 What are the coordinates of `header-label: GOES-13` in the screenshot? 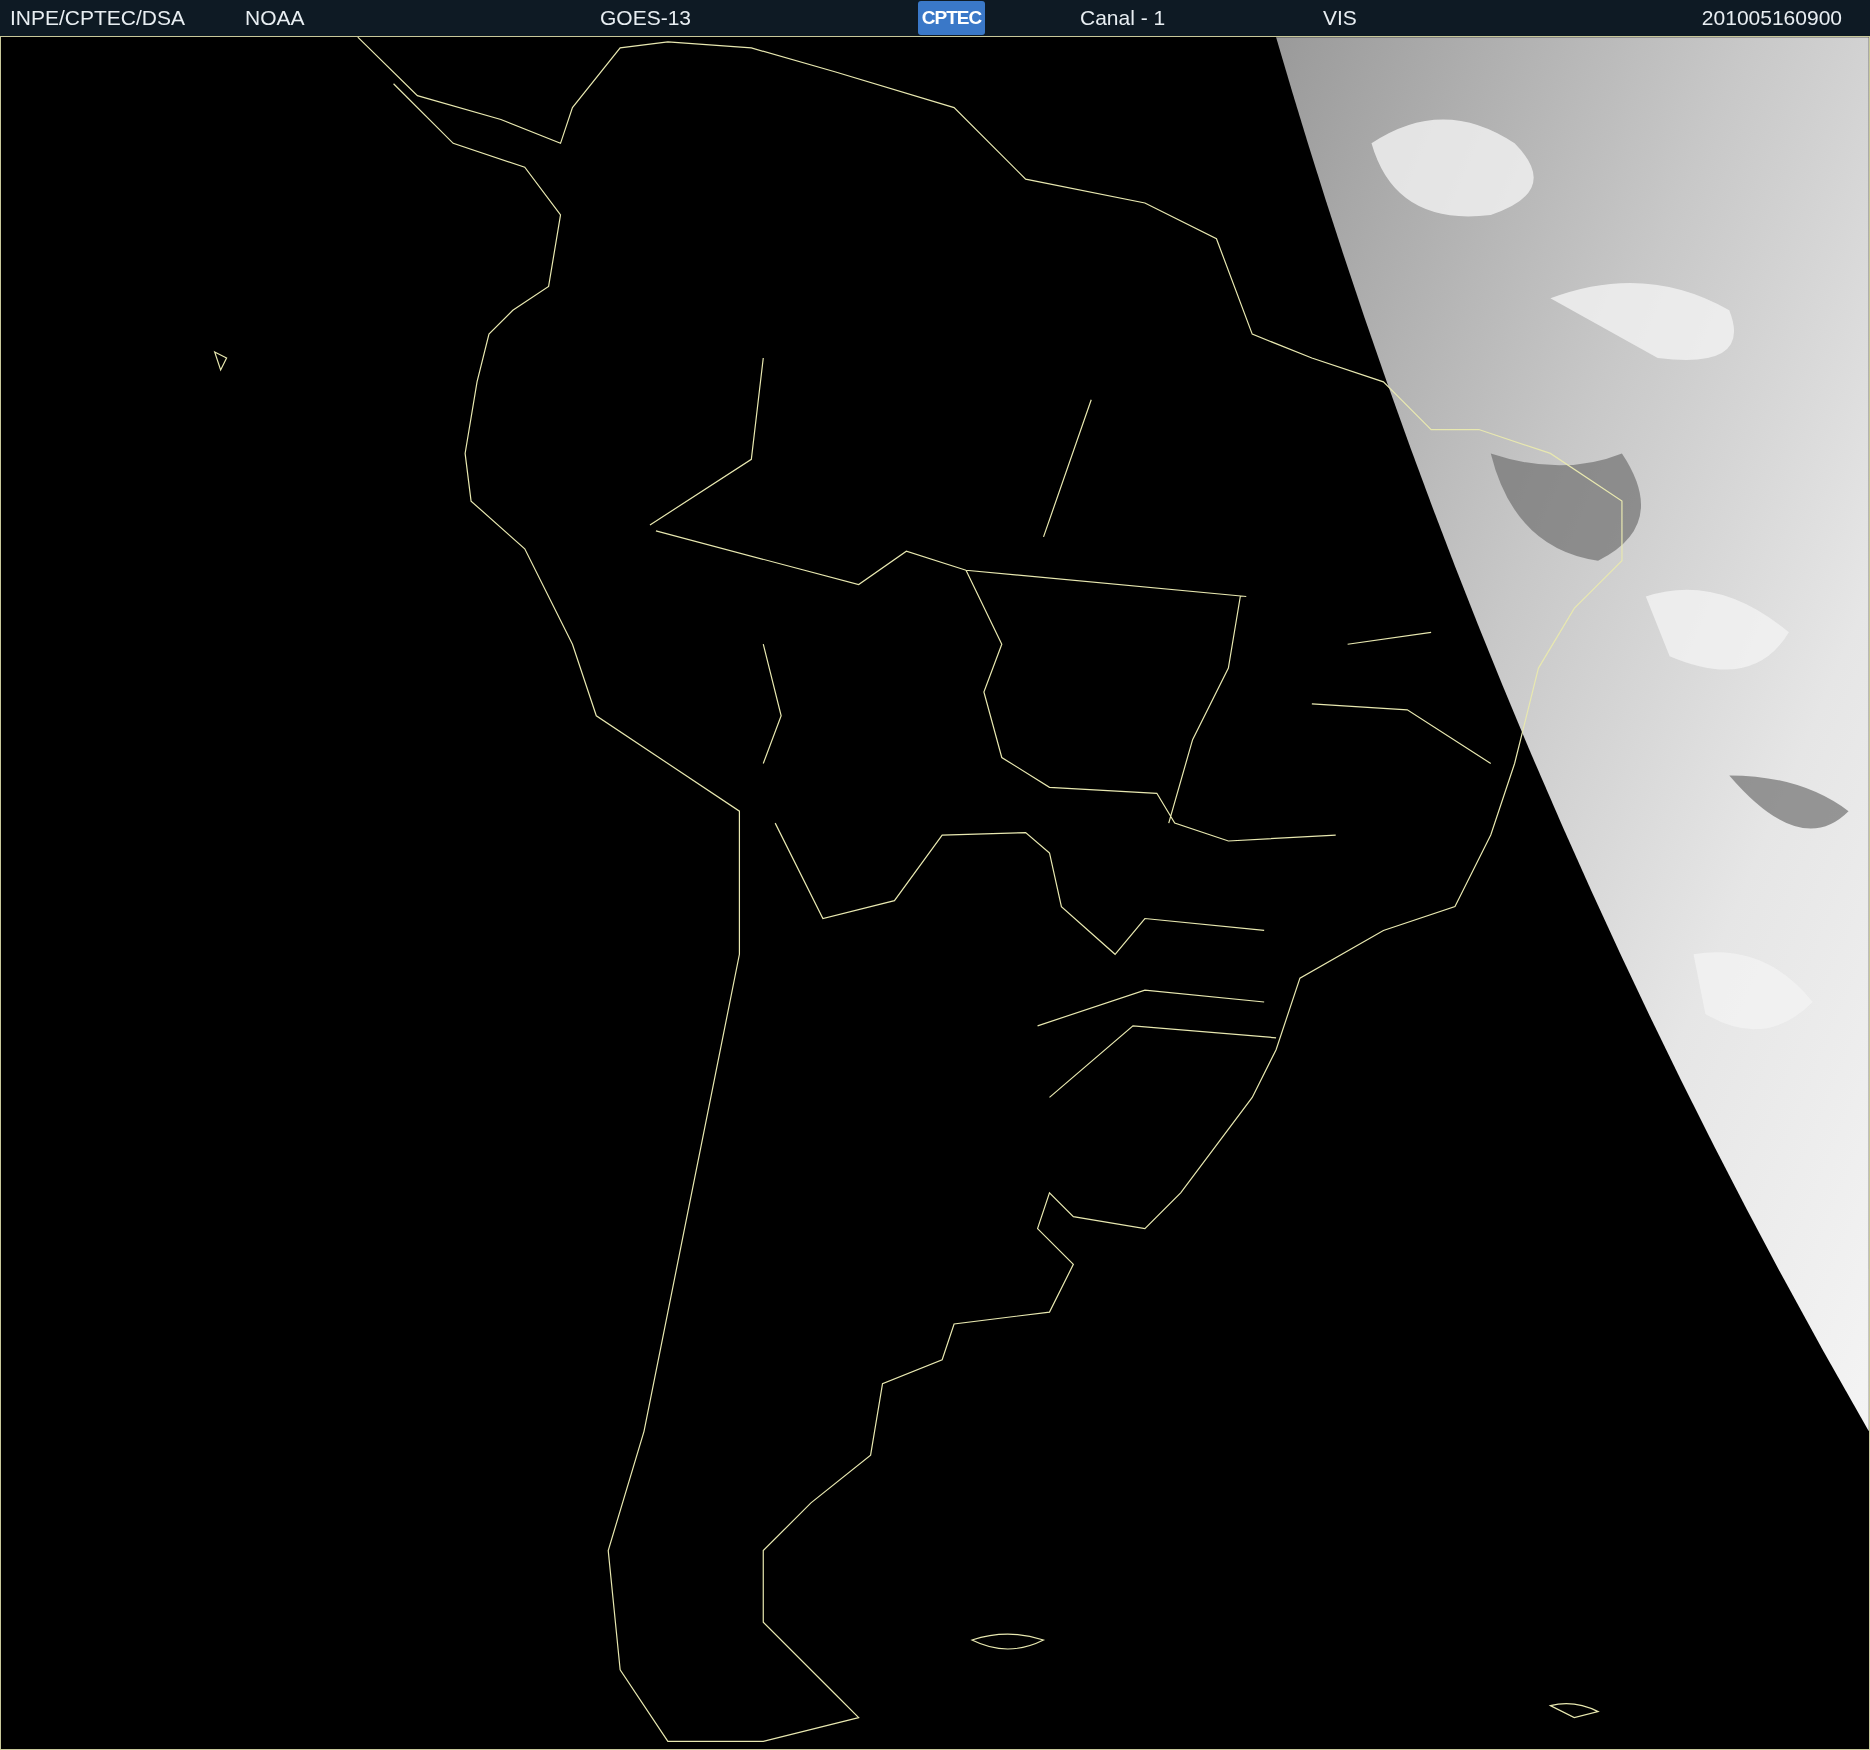 It's located at (646, 18).